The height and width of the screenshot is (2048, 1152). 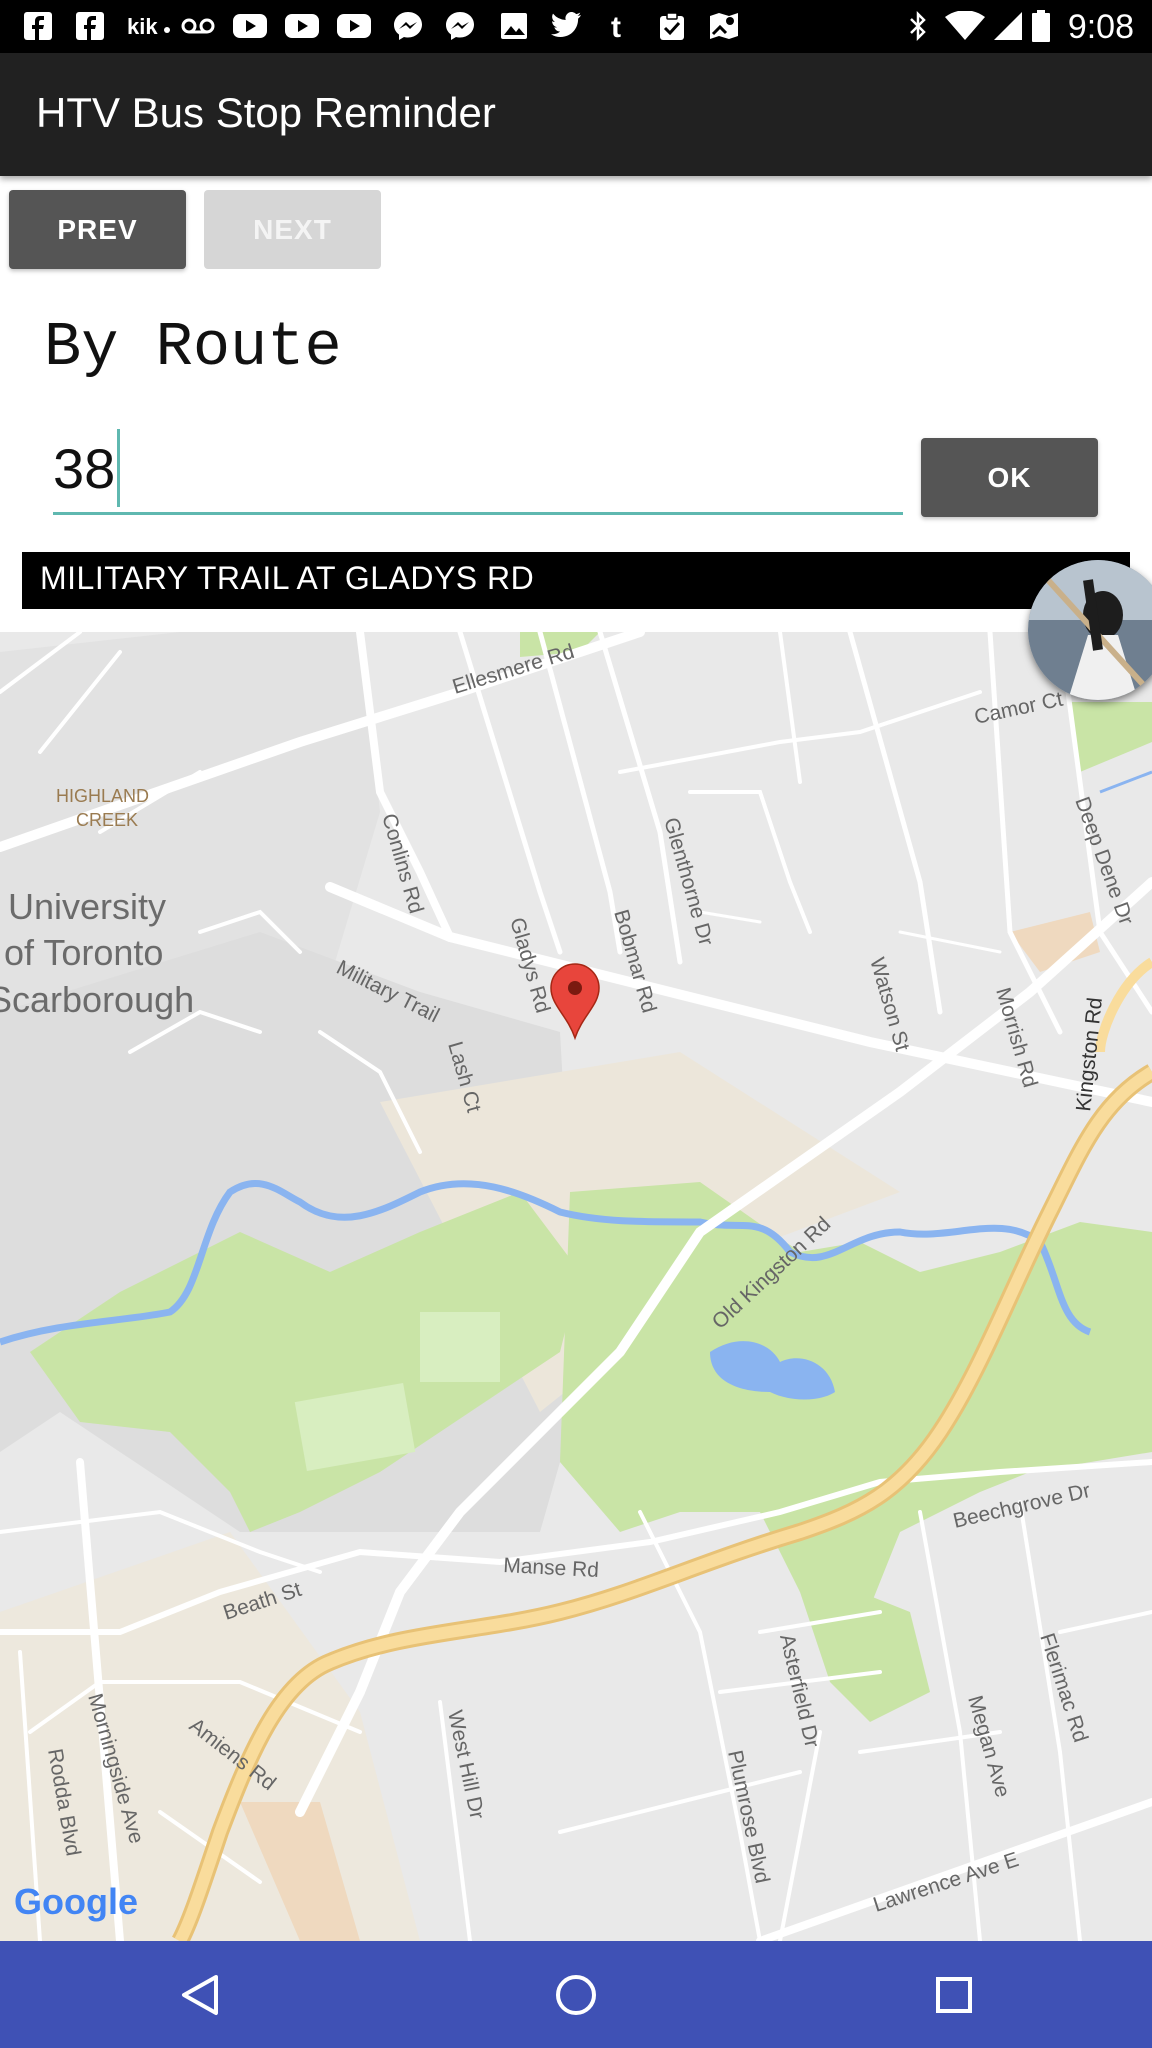 What do you see at coordinates (76, 1901) in the screenshot?
I see `google-logo: Google` at bounding box center [76, 1901].